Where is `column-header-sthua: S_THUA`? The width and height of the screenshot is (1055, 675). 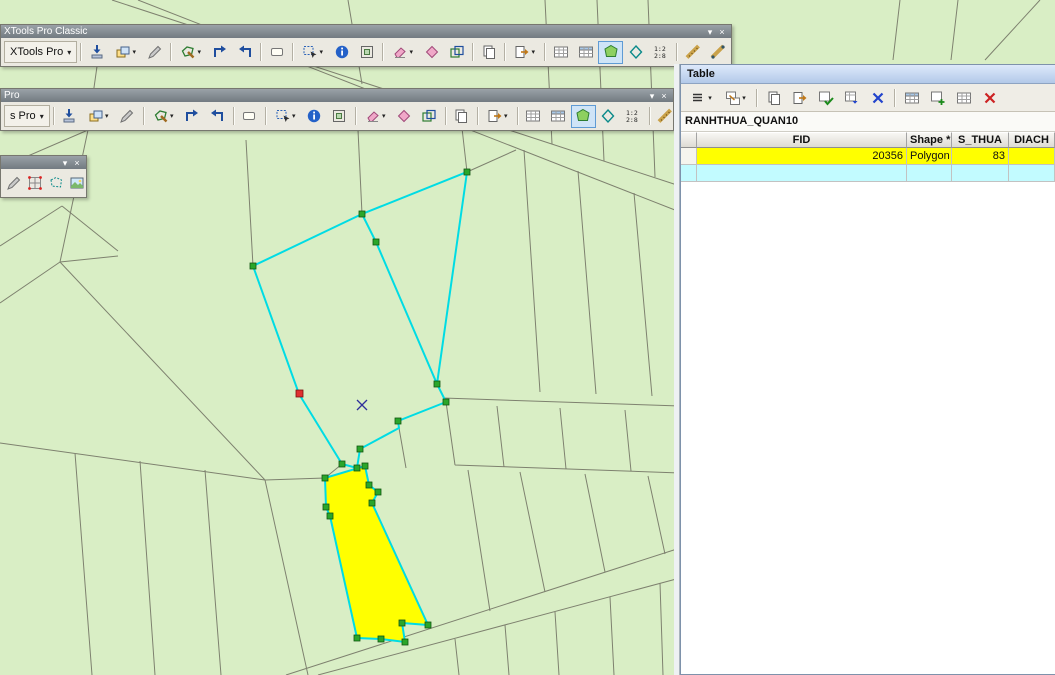
column-header-sthua: S_THUA is located at coordinates (980, 140).